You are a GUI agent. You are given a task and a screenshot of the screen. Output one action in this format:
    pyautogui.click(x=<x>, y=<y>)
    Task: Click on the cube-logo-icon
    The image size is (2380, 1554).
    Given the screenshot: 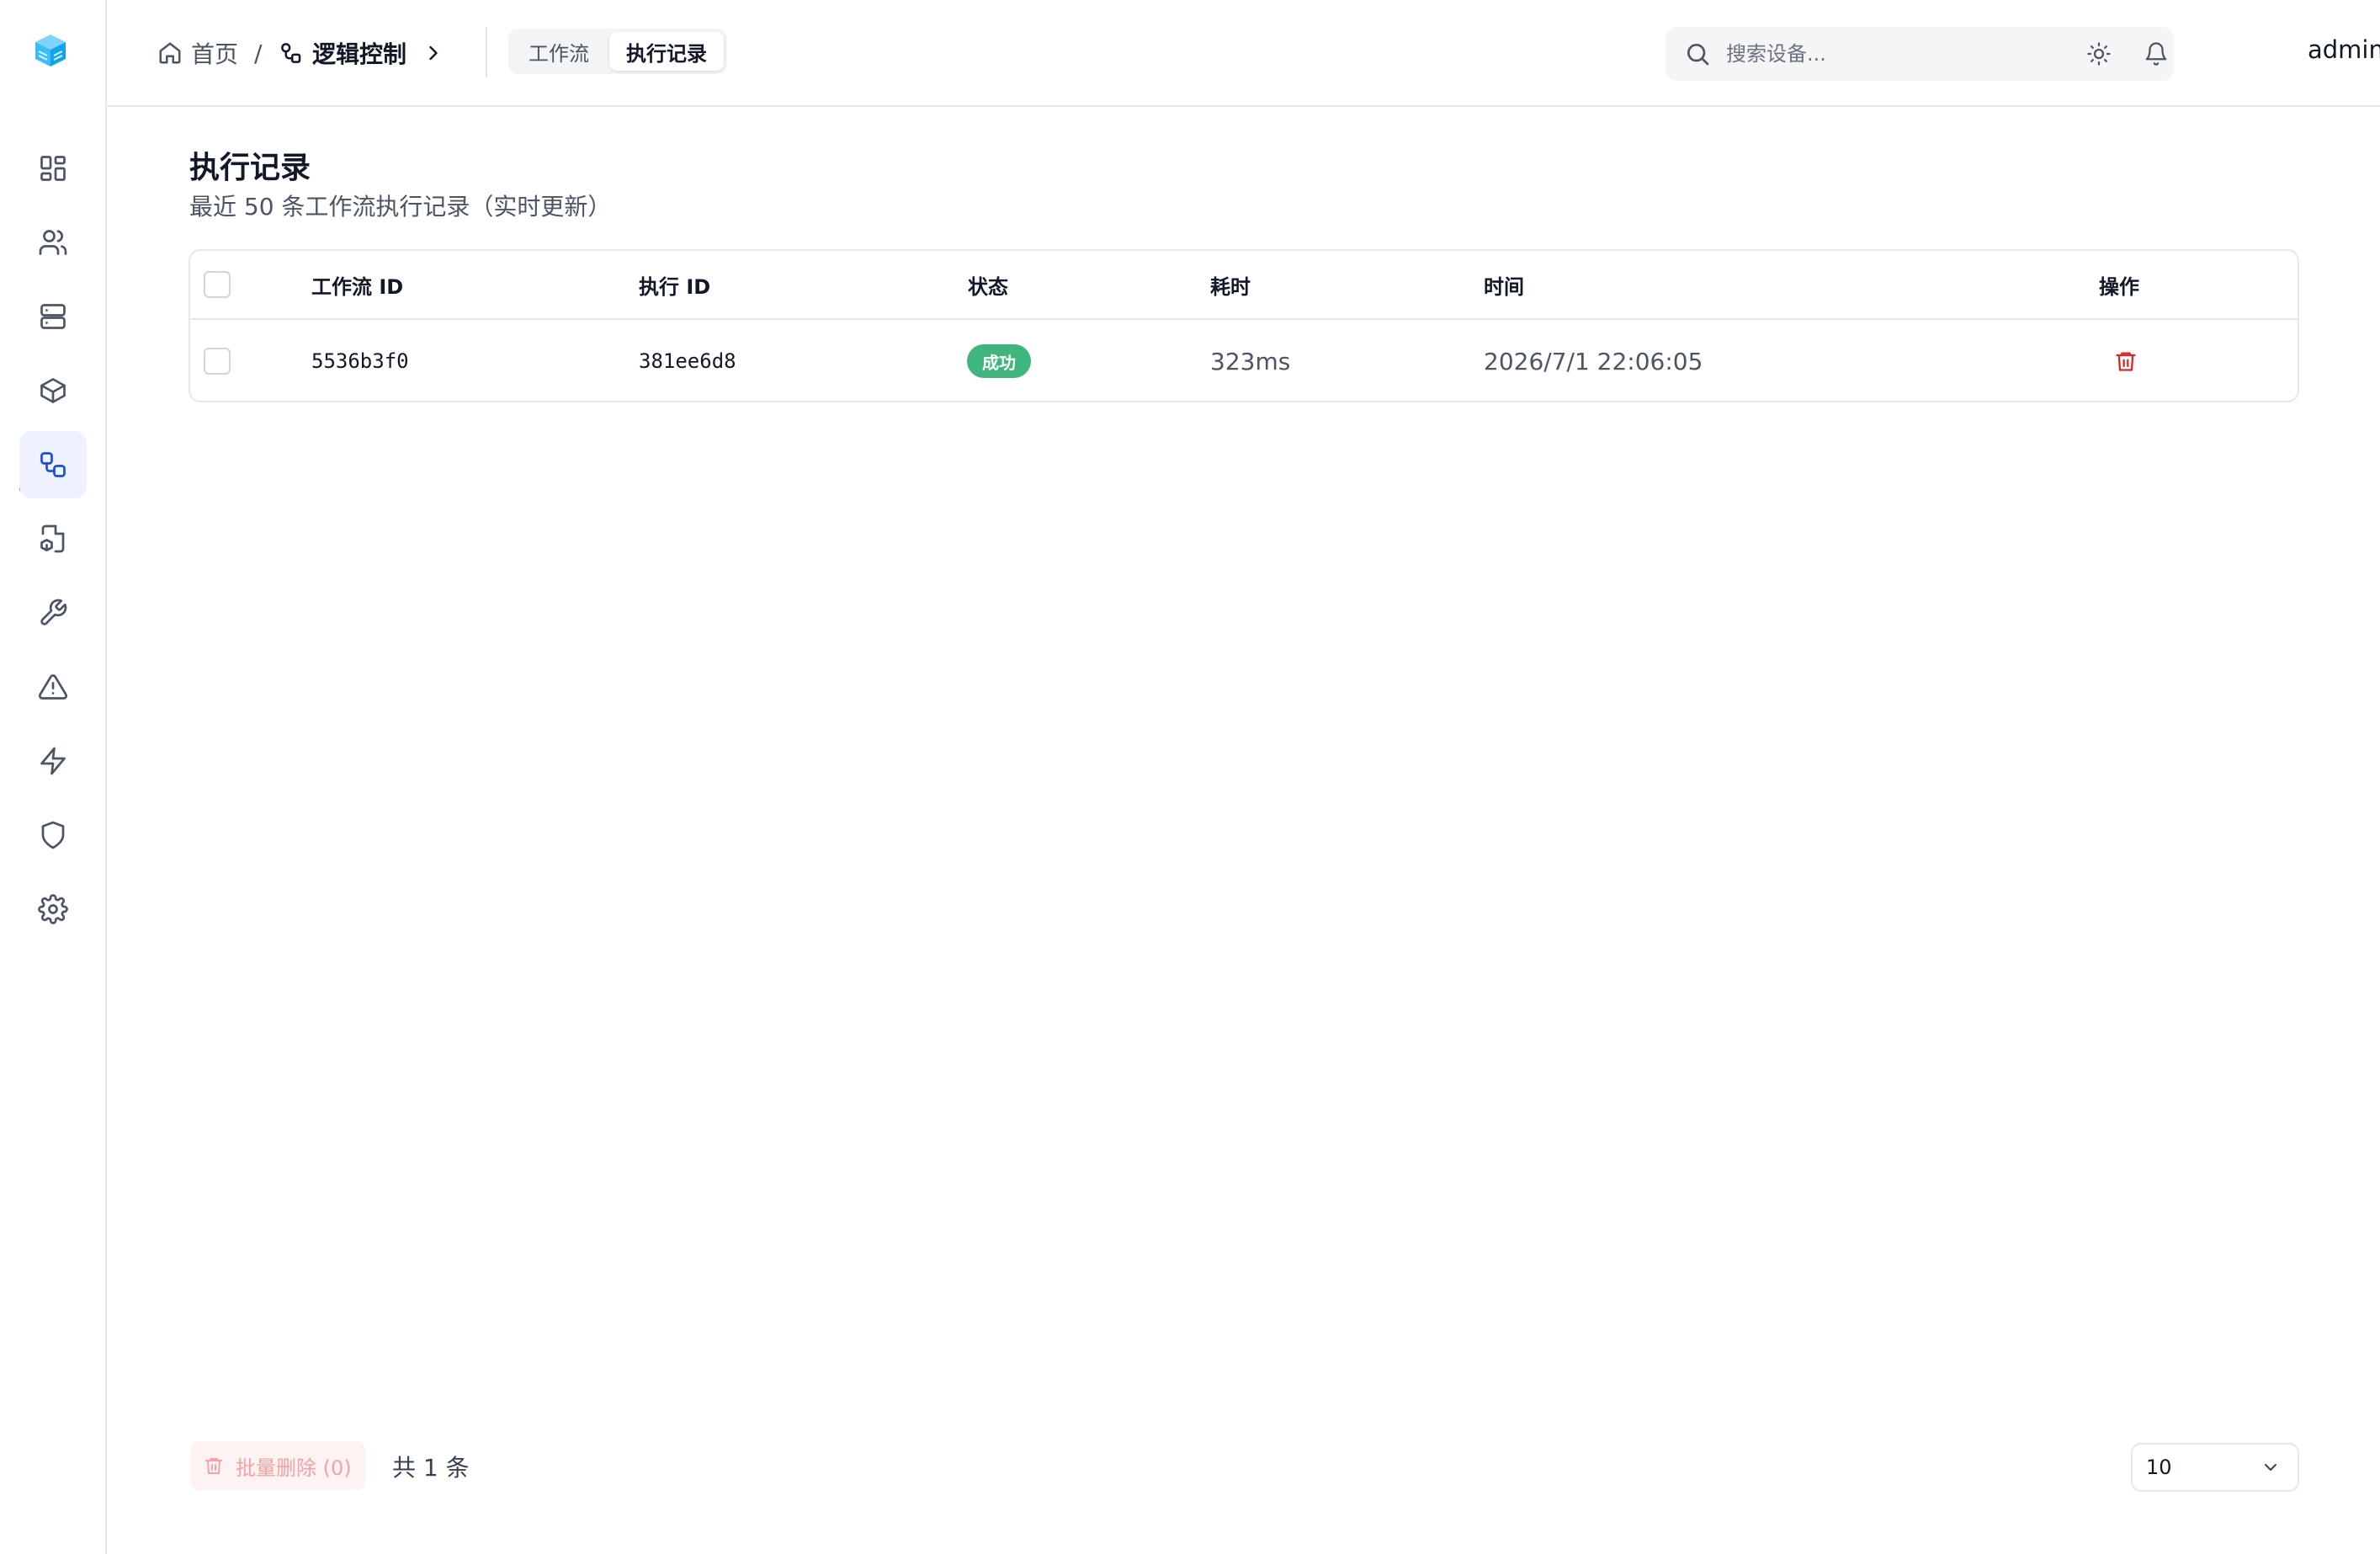 What is the action you would take?
    pyautogui.click(x=50, y=51)
    